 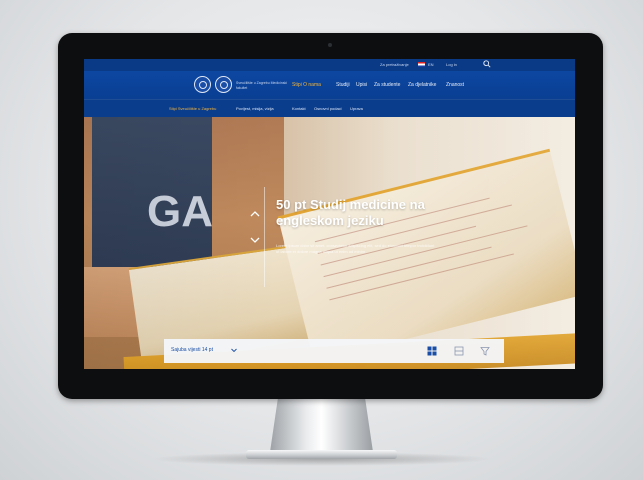 What do you see at coordinates (343, 85) in the screenshot?
I see `nav-item-studiji: Studiji` at bounding box center [343, 85].